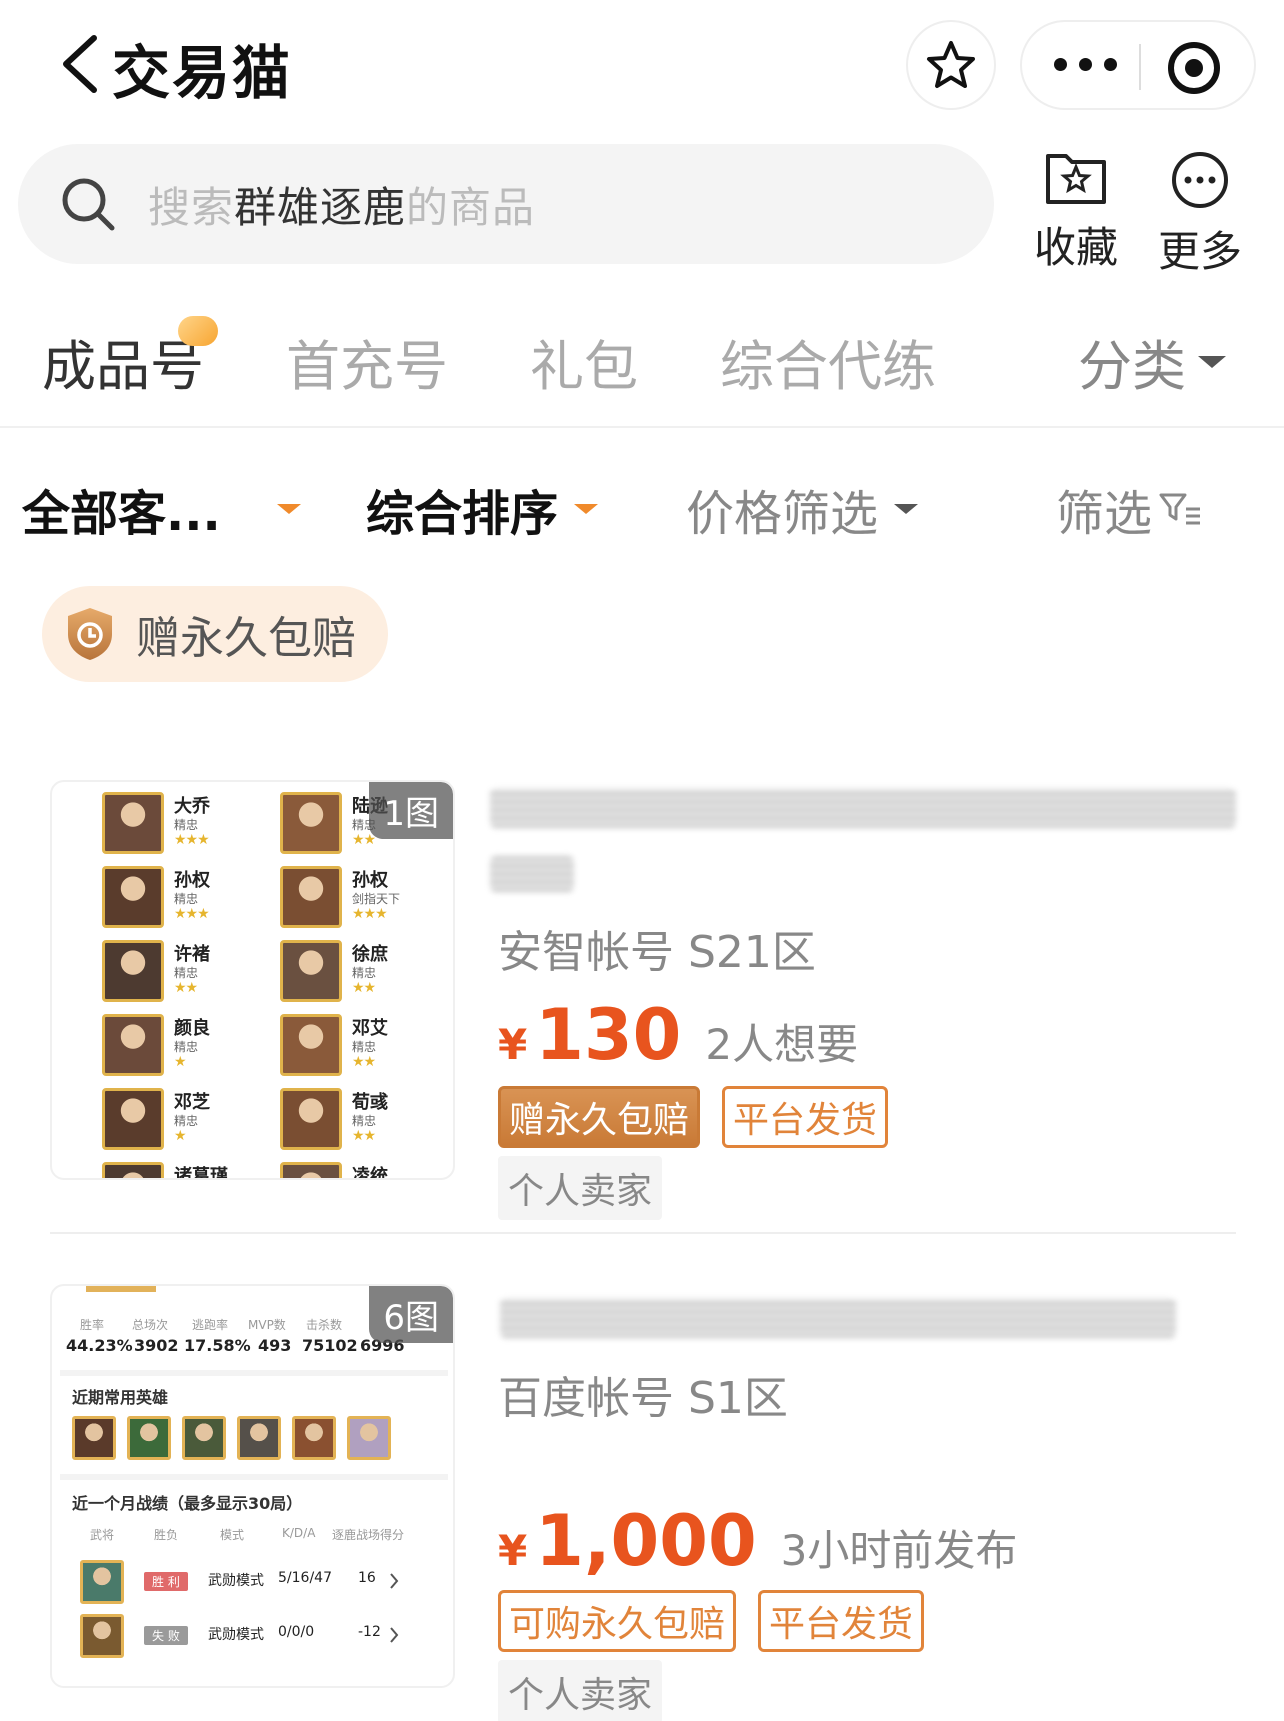 This screenshot has height=1721, width=1284. I want to click on stat-header: 逃跑率, so click(210, 1325).